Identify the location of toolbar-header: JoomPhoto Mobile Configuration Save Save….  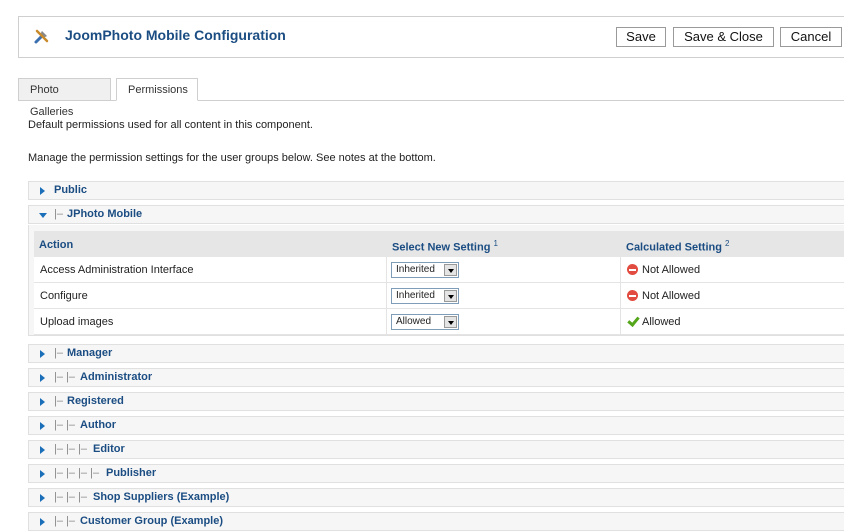
(431, 37).